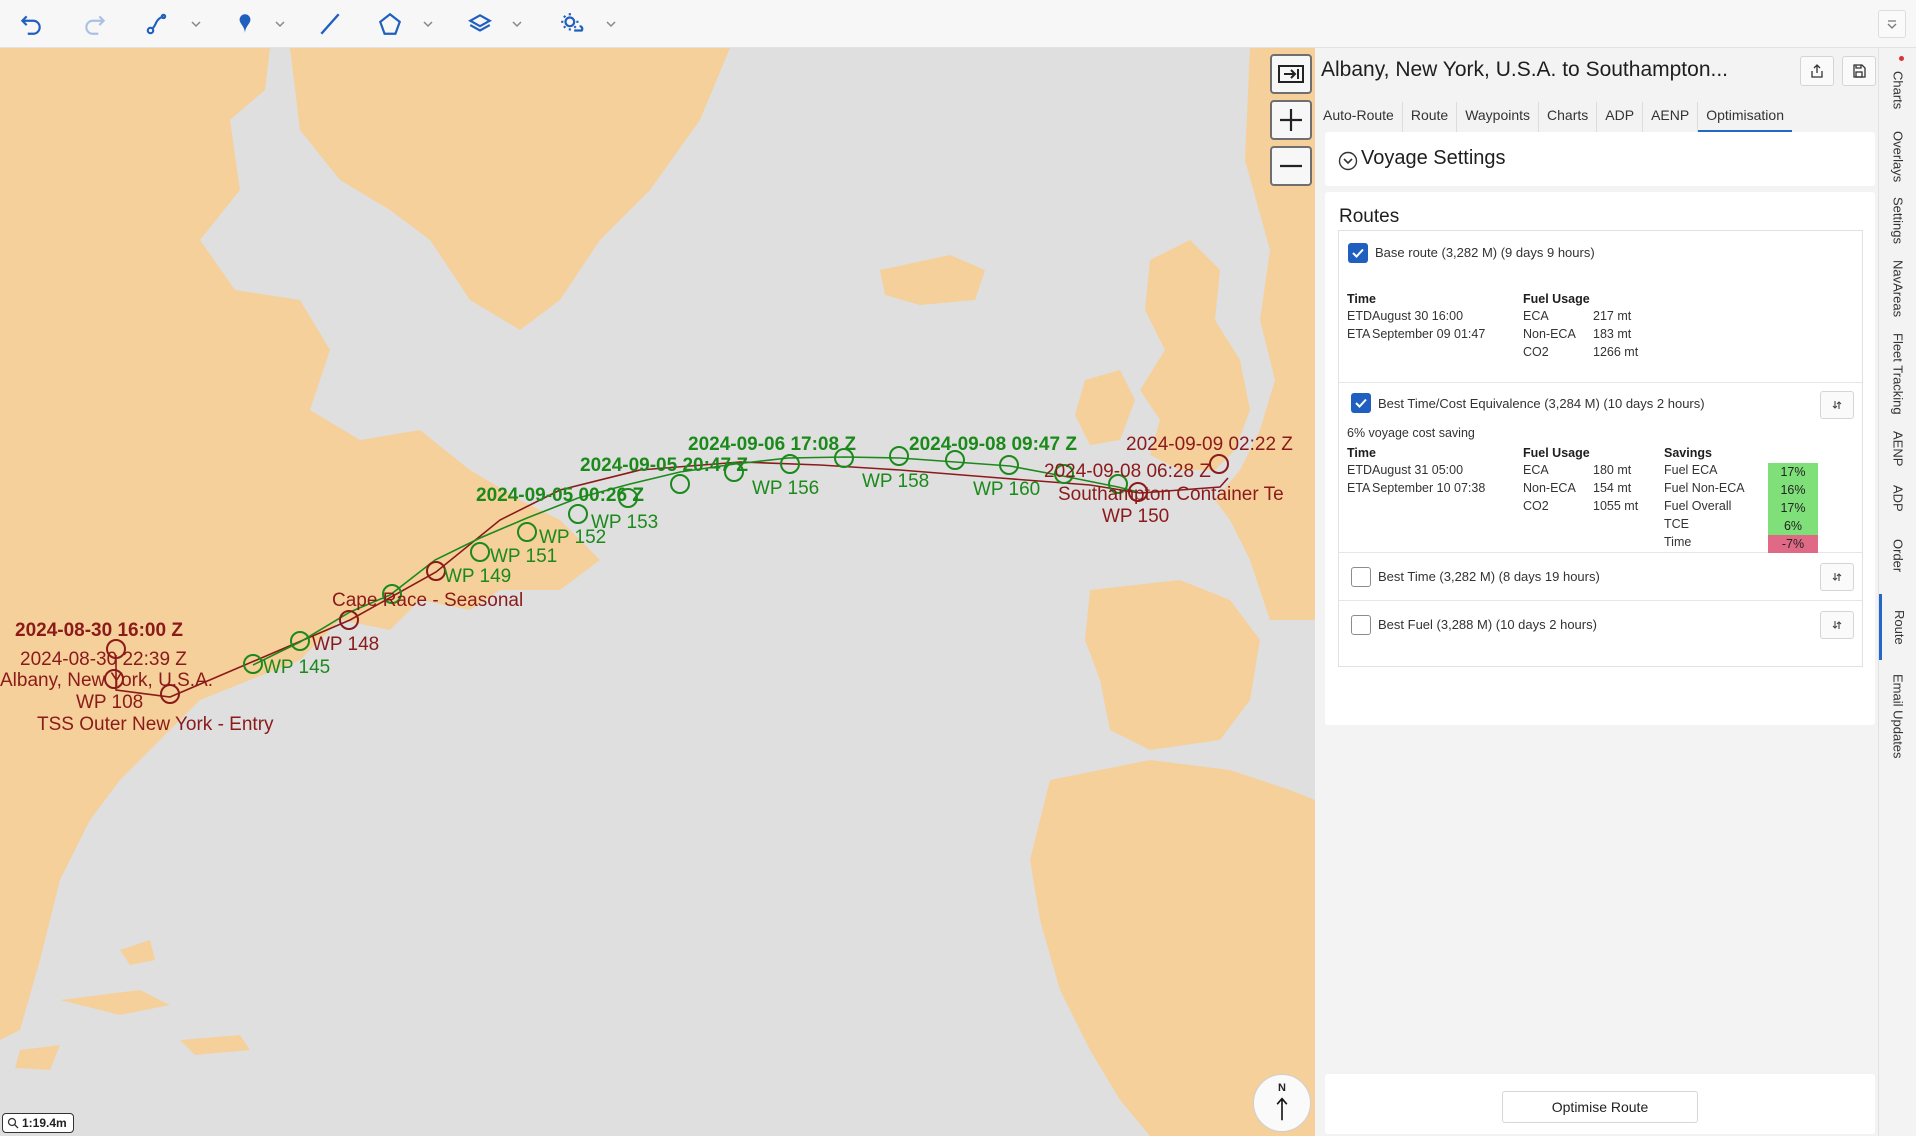 This screenshot has height=1136, width=1916. What do you see at coordinates (1209, 444) in the screenshot?
I see `map-label-0909: 2024-09-09 02:22 Z` at bounding box center [1209, 444].